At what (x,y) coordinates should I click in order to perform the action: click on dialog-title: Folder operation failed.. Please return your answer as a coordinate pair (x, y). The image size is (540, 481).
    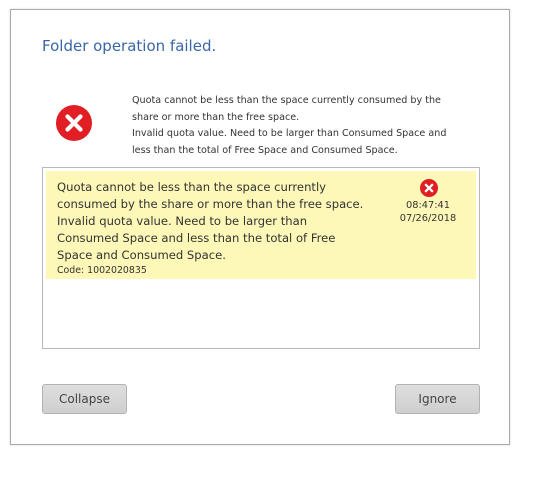
    Looking at the image, I should click on (129, 46).